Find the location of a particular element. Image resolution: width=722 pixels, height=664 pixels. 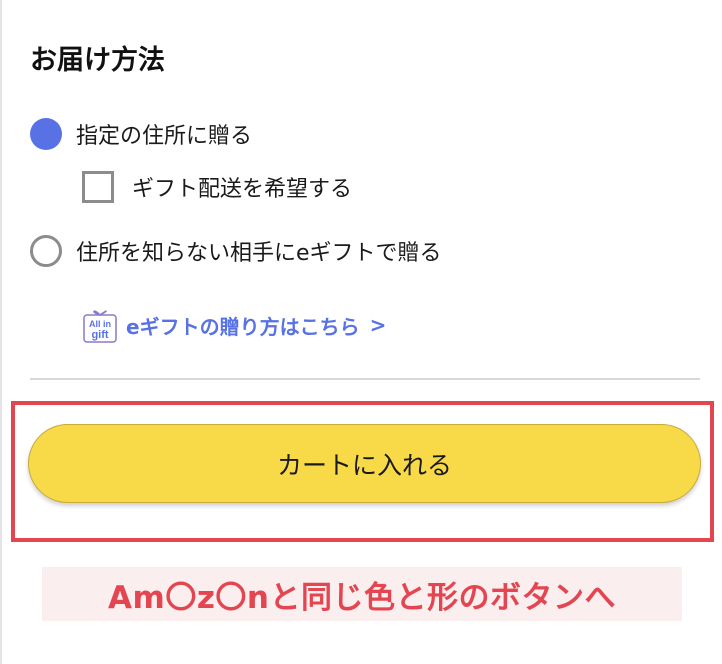

chevron-right-icon: > is located at coordinates (378, 325).